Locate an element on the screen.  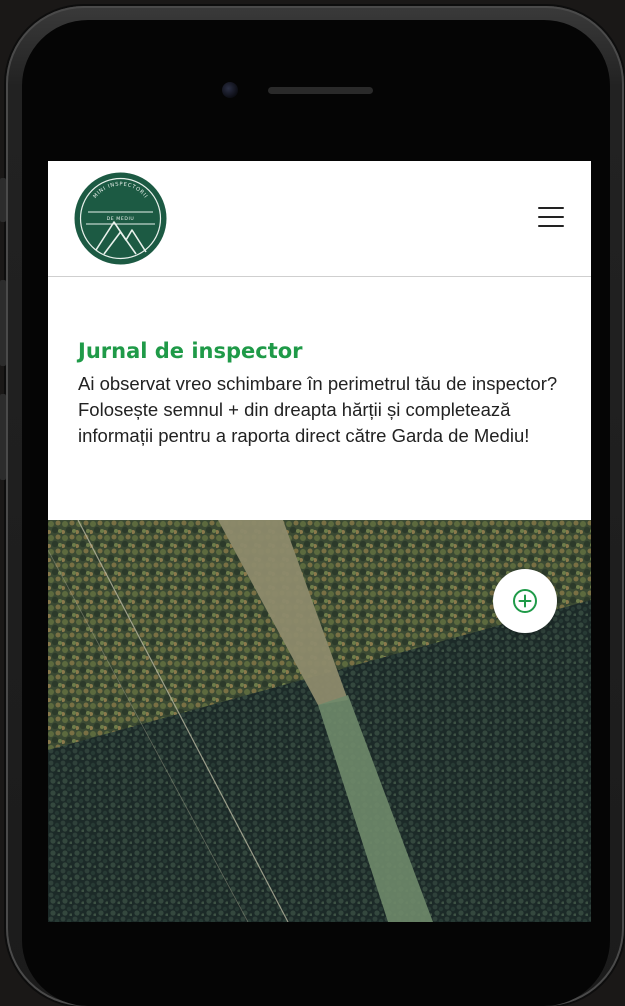
site-logo: MINI INSPECTORII DE MEDIU is located at coordinates (120, 218).